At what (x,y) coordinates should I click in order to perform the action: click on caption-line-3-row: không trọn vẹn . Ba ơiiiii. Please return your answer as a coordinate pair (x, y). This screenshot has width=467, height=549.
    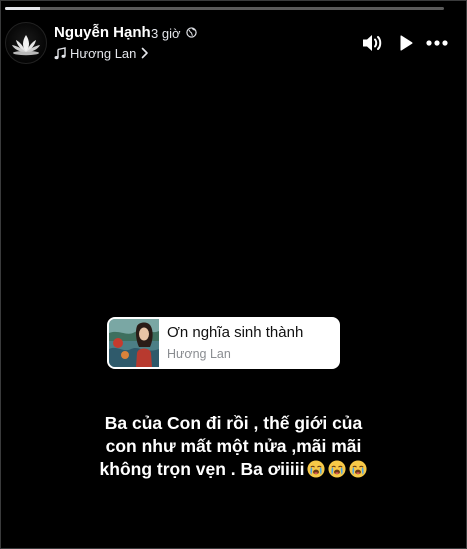
    Looking at the image, I should click on (233, 469).